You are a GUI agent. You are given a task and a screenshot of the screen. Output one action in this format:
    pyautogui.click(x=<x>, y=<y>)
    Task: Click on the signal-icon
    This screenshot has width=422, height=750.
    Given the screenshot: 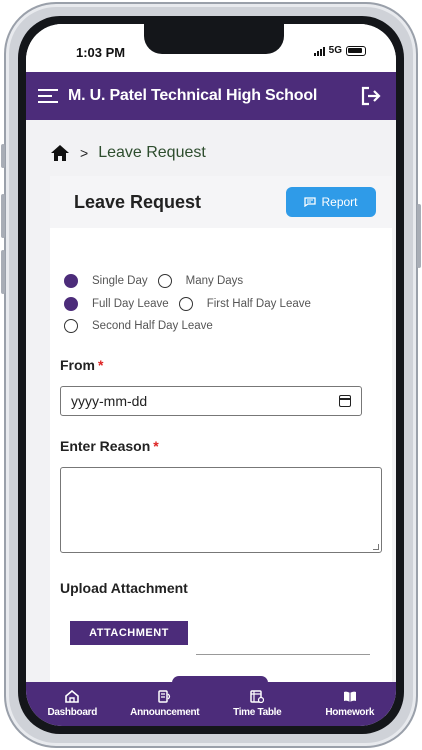 What is the action you would take?
    pyautogui.click(x=319, y=51)
    